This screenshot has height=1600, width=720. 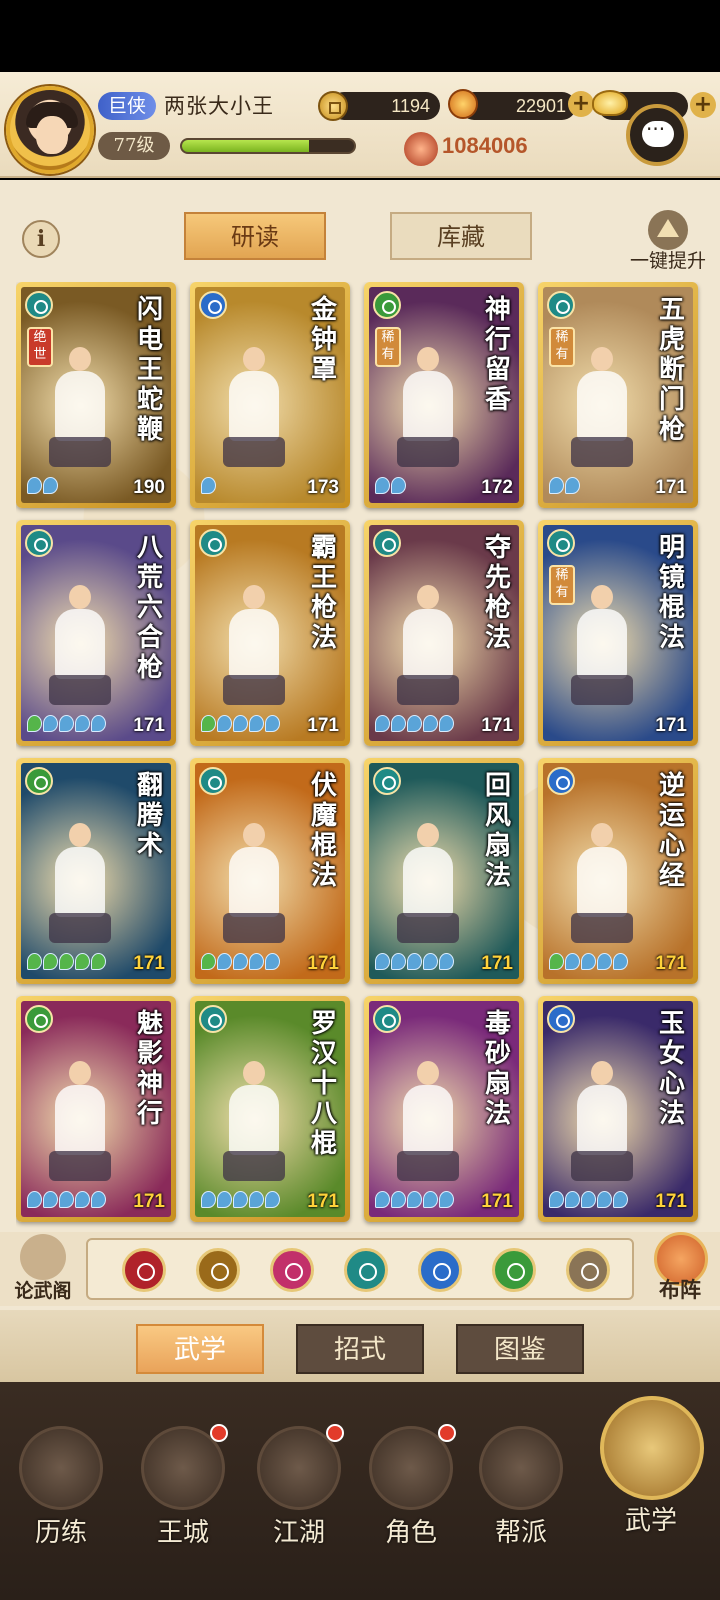 I want to click on skill-name: 八荒六合枪, so click(x=149, y=608).